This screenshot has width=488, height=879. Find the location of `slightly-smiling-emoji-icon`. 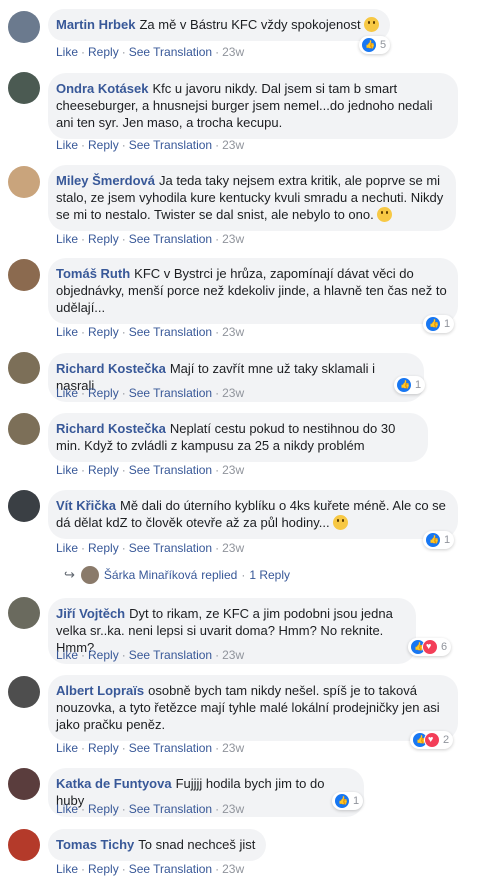

slightly-smiling-emoji-icon is located at coordinates (371, 24).